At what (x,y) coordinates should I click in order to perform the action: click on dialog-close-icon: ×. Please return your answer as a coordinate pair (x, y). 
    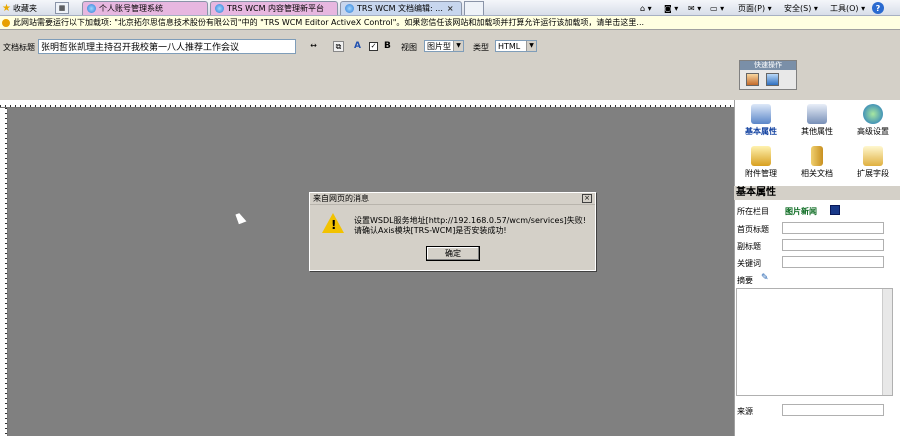
    Looking at the image, I should click on (587, 198).